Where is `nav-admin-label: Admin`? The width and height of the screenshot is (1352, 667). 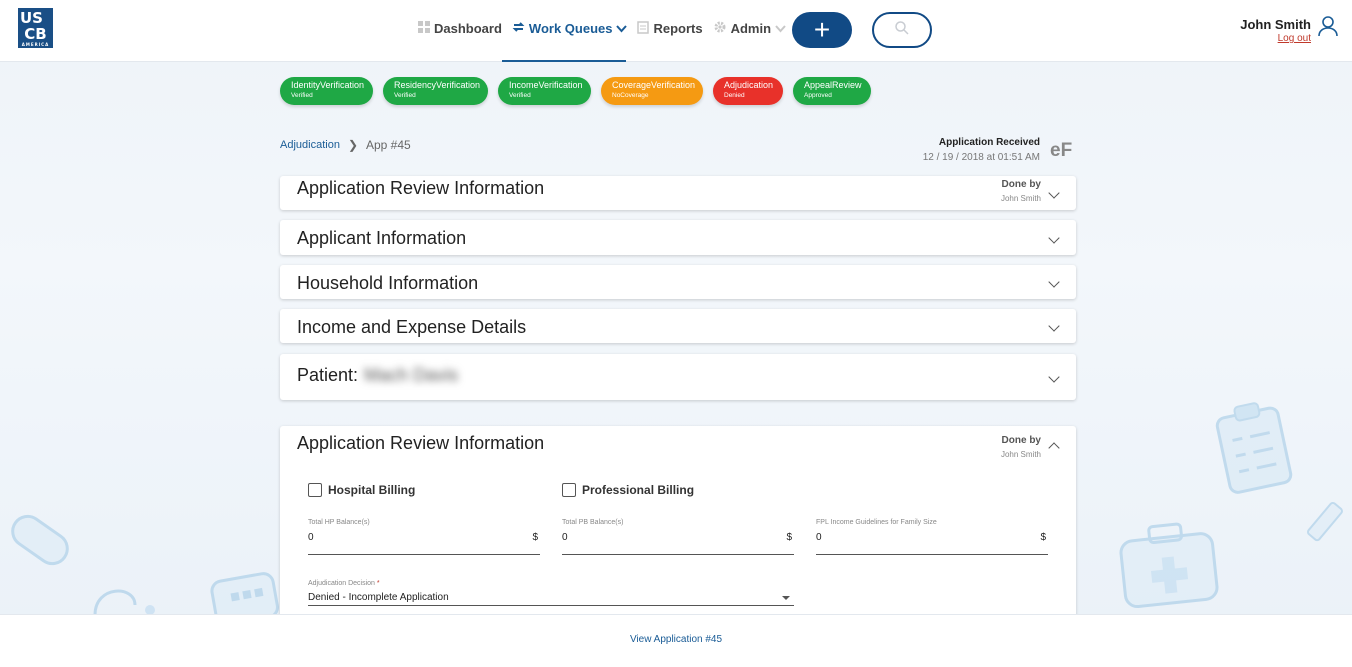
nav-admin-label: Admin is located at coordinates (751, 28).